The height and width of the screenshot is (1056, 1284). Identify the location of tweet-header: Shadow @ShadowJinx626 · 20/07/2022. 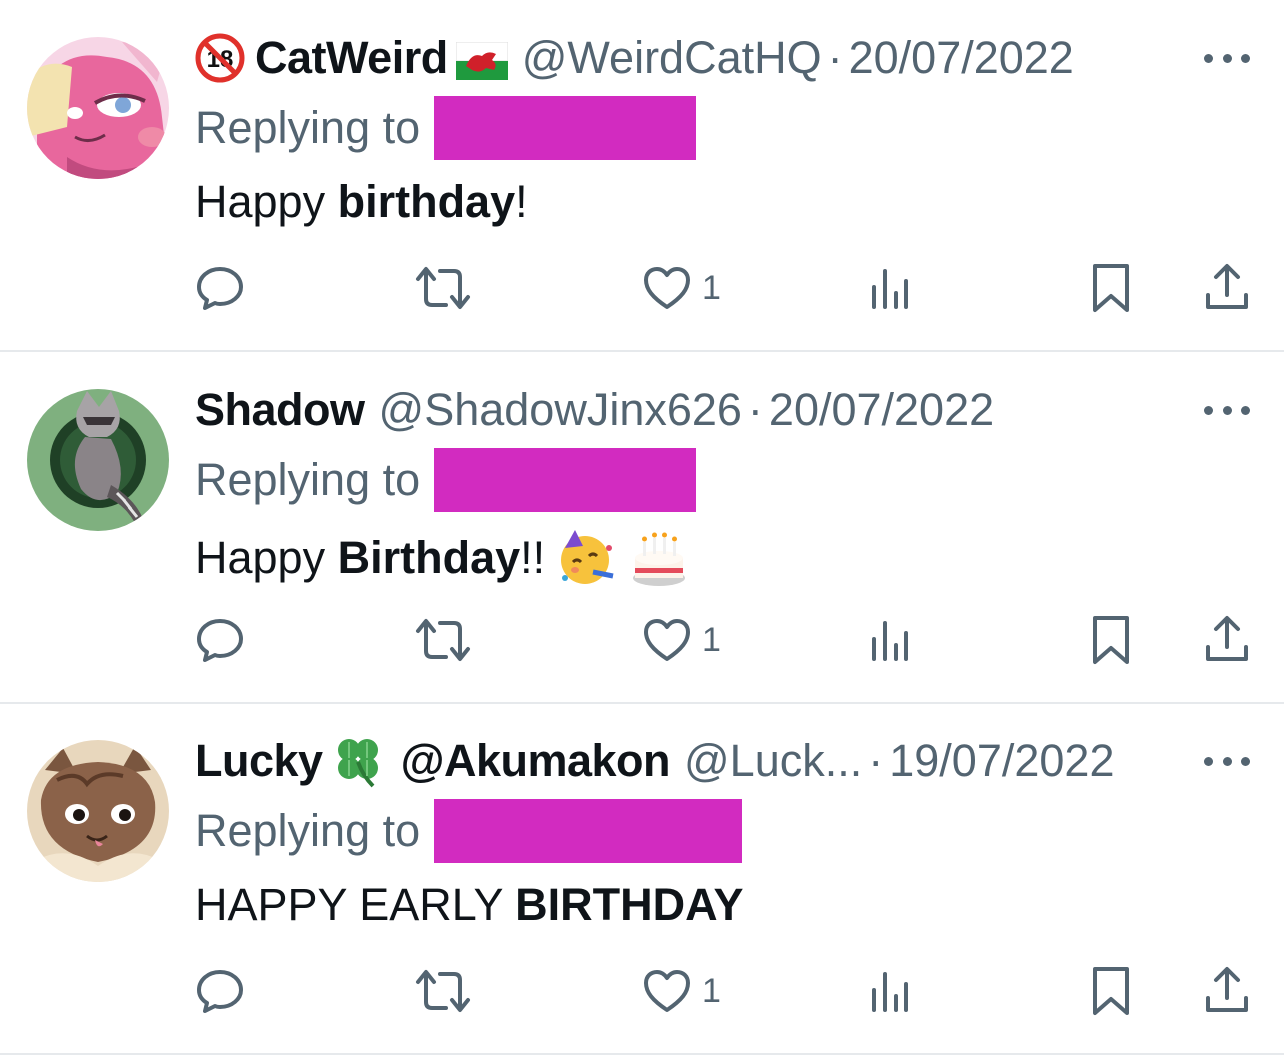
(594, 410).